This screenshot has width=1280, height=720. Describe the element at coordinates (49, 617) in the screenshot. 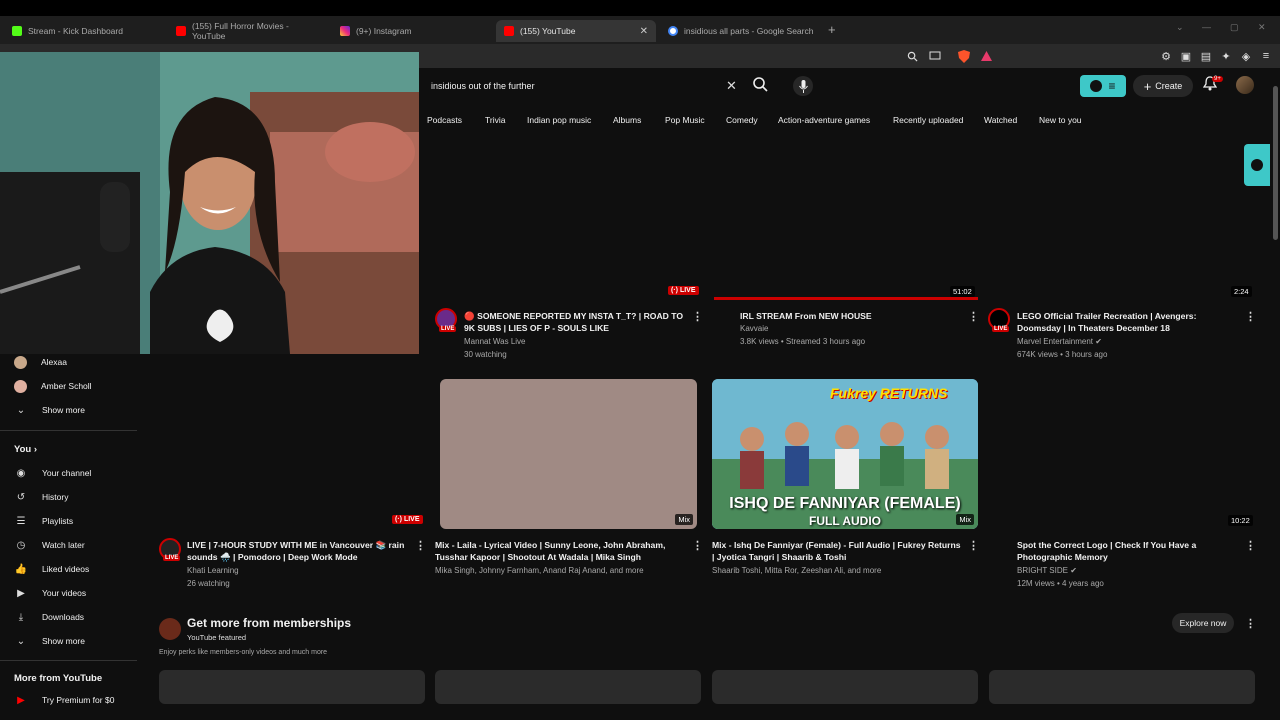

I see `sidebar-item-downloads: ⤓ Downloads` at that location.